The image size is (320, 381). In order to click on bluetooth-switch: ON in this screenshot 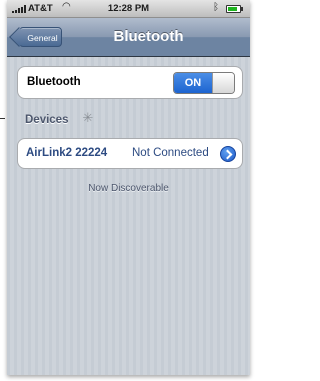, I will do `click(204, 83)`.